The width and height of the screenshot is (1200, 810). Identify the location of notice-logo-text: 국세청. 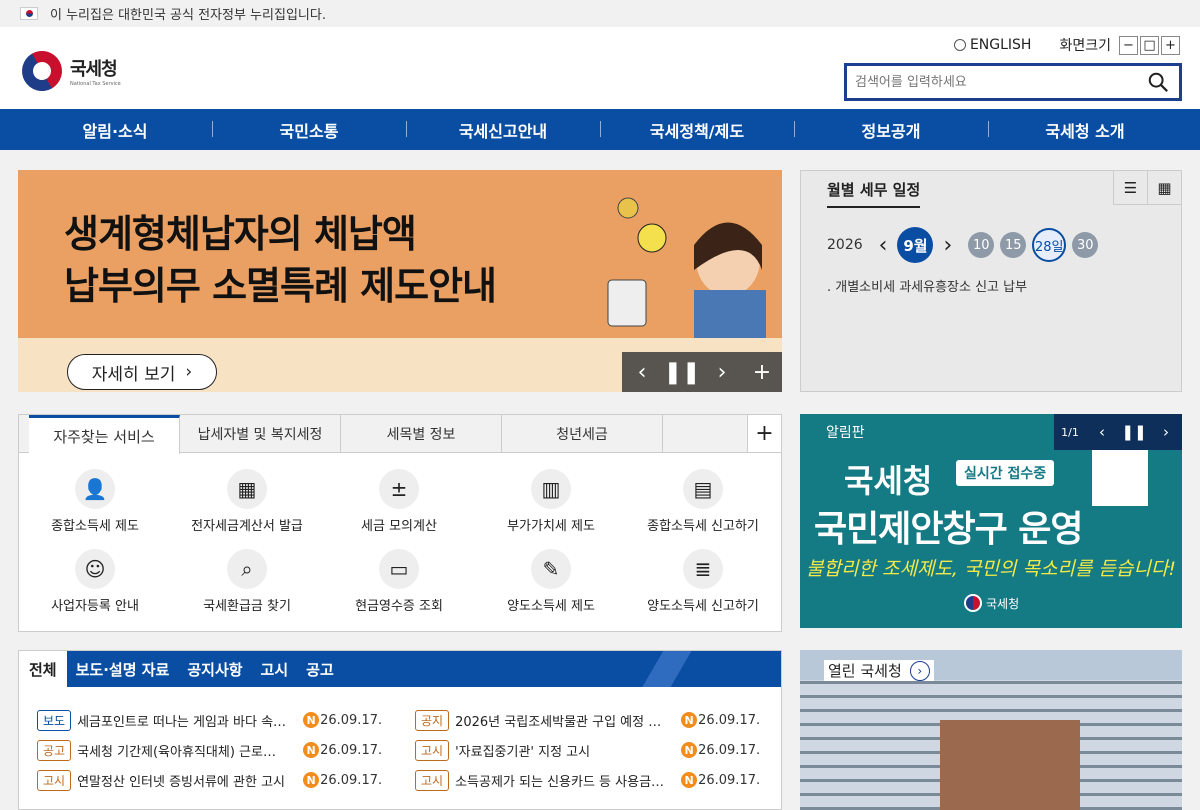
(1003, 603).